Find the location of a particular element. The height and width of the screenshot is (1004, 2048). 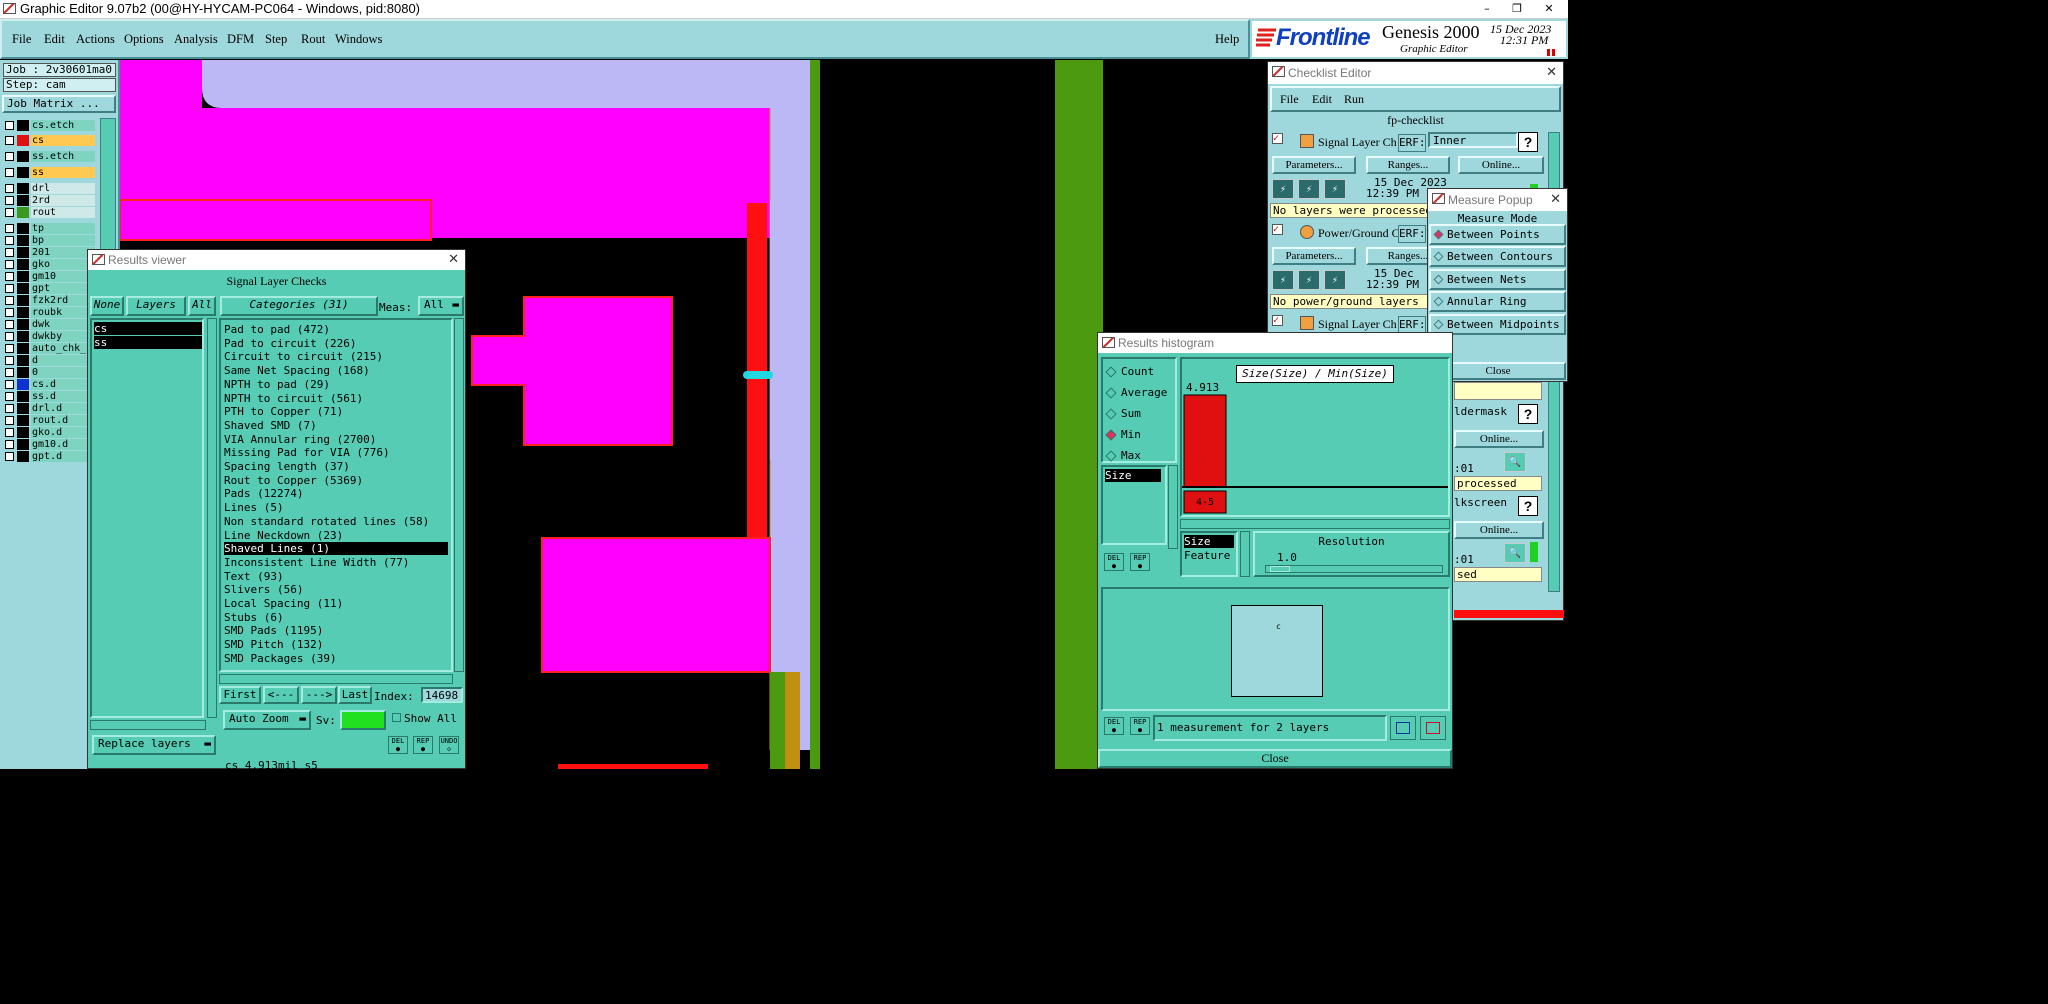

measure-mode-between-contours: Between Contours is located at coordinates (1497, 257).